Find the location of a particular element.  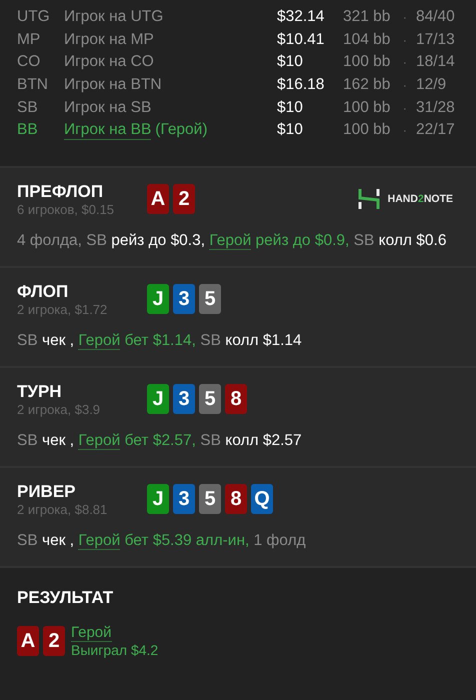

player-hands: 18/14 is located at coordinates (435, 62).